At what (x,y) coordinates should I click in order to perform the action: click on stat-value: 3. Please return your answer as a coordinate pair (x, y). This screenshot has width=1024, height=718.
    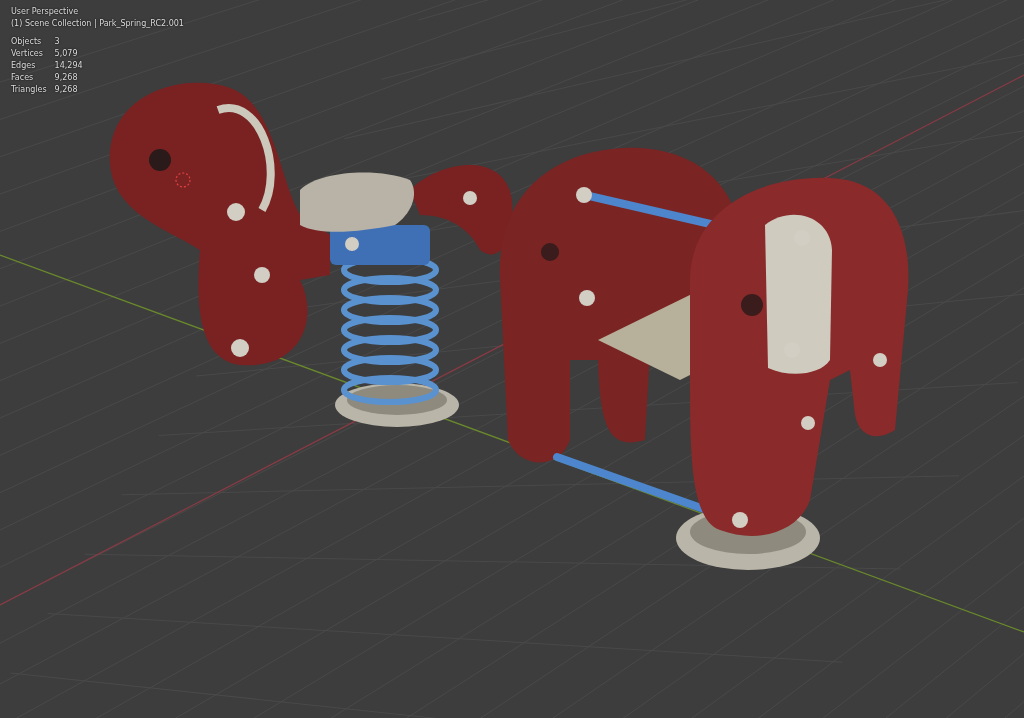
    Looking at the image, I should click on (57, 42).